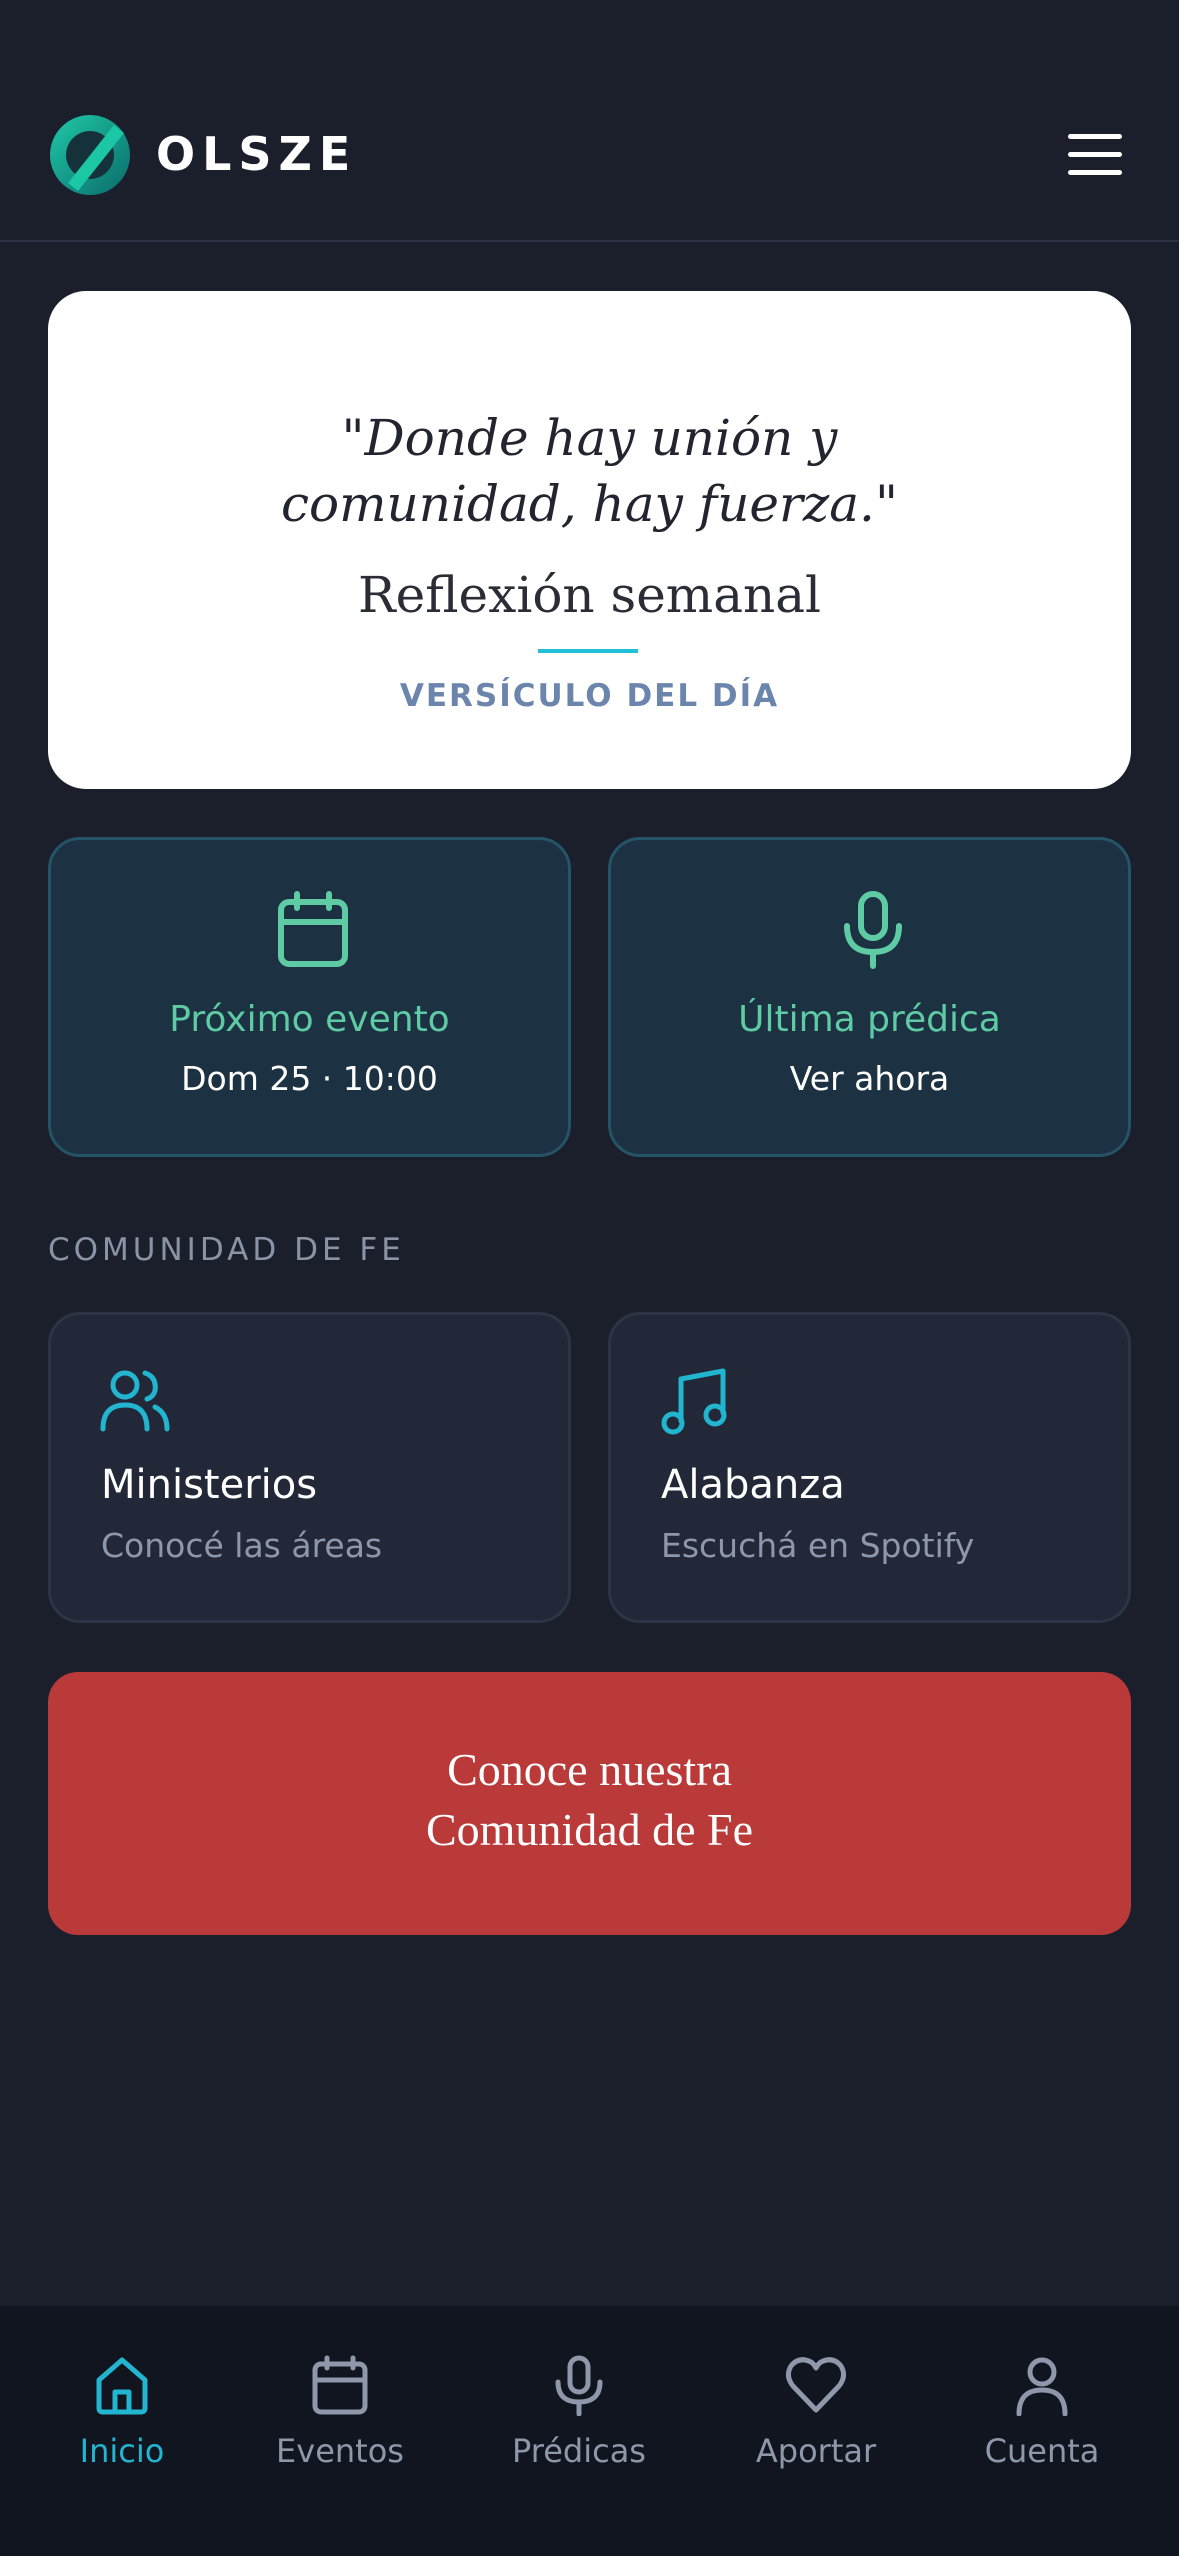 The image size is (1179, 2556). What do you see at coordinates (340, 2431) in the screenshot?
I see `tab-eventos: Eventos` at bounding box center [340, 2431].